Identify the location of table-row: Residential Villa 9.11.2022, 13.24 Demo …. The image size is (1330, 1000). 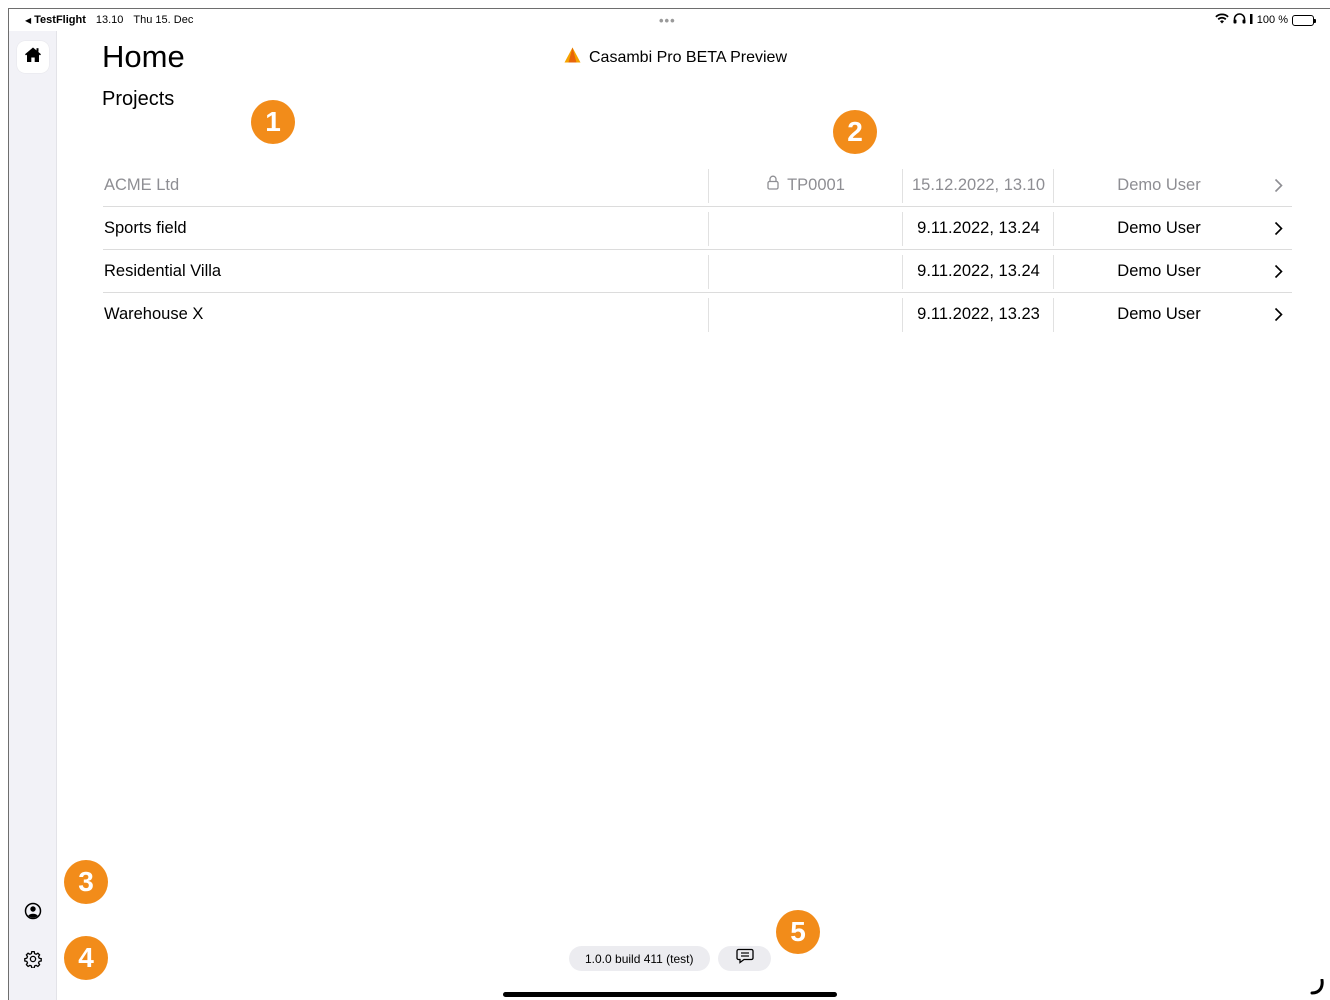
(697, 271).